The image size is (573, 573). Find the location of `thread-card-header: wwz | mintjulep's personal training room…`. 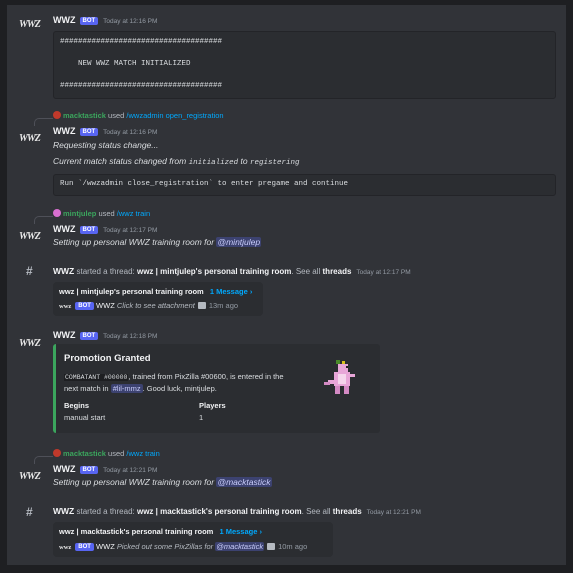

thread-card-header: wwz | mintjulep's personal training room… is located at coordinates (155, 291).